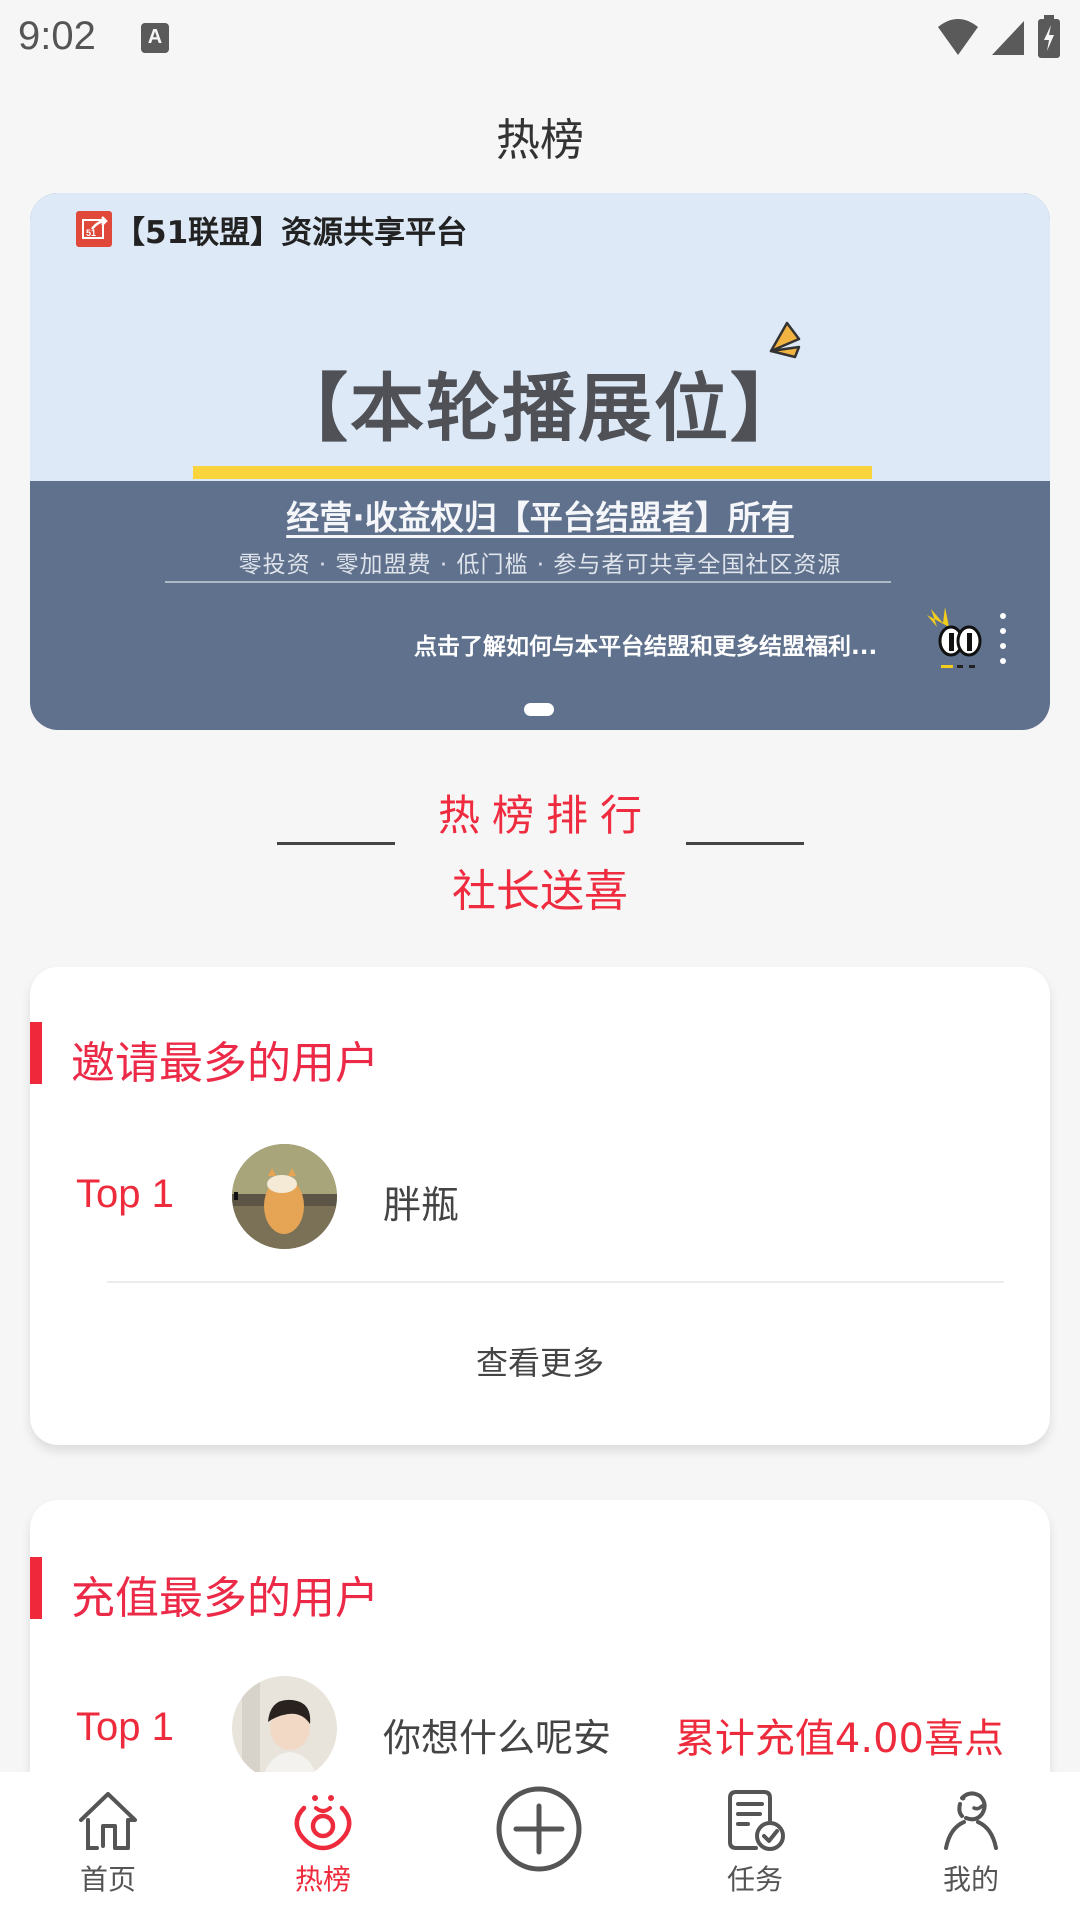 Image resolution: width=1080 pixels, height=1920 pixels. What do you see at coordinates (754, 1879) in the screenshot?
I see `nav-label: 任务` at bounding box center [754, 1879].